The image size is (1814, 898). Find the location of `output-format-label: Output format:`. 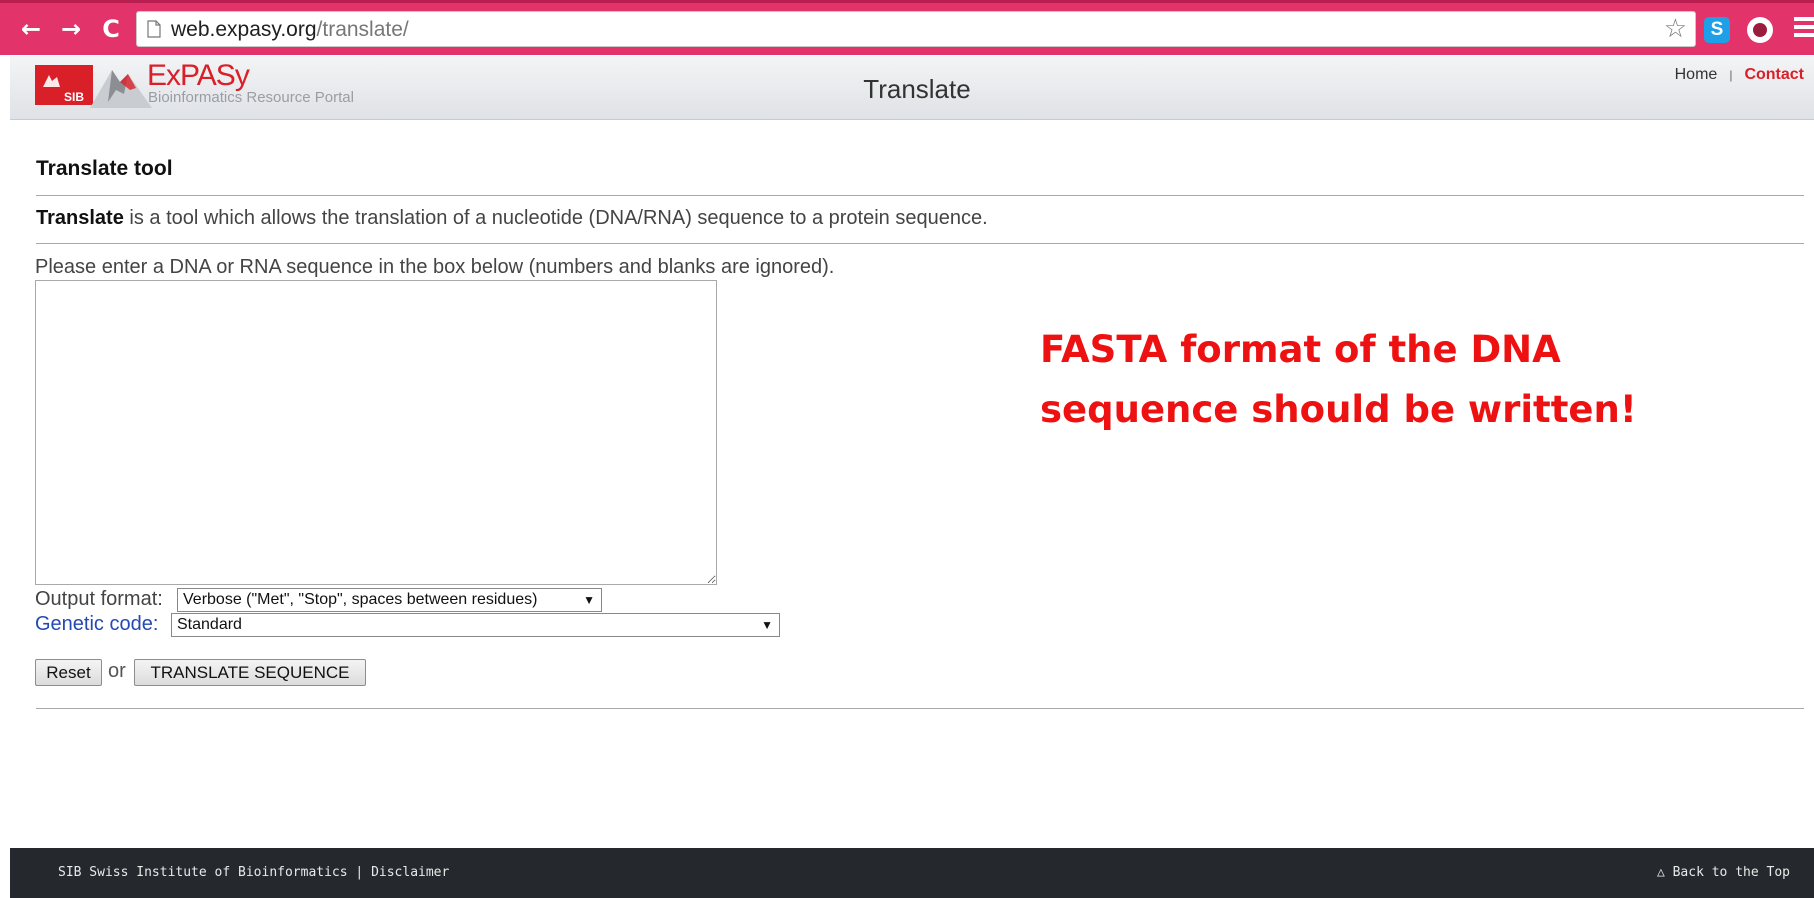

output-format-label: Output format: is located at coordinates (99, 599).